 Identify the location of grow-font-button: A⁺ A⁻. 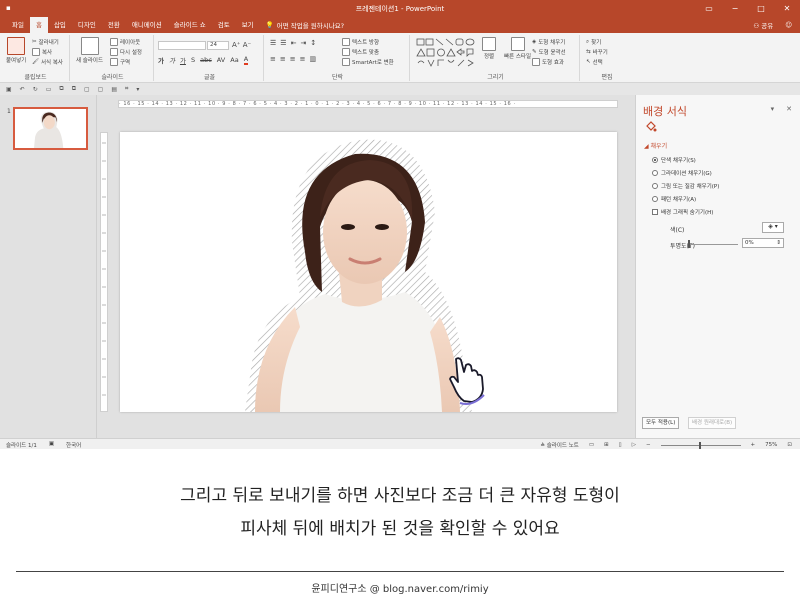
(241, 45).